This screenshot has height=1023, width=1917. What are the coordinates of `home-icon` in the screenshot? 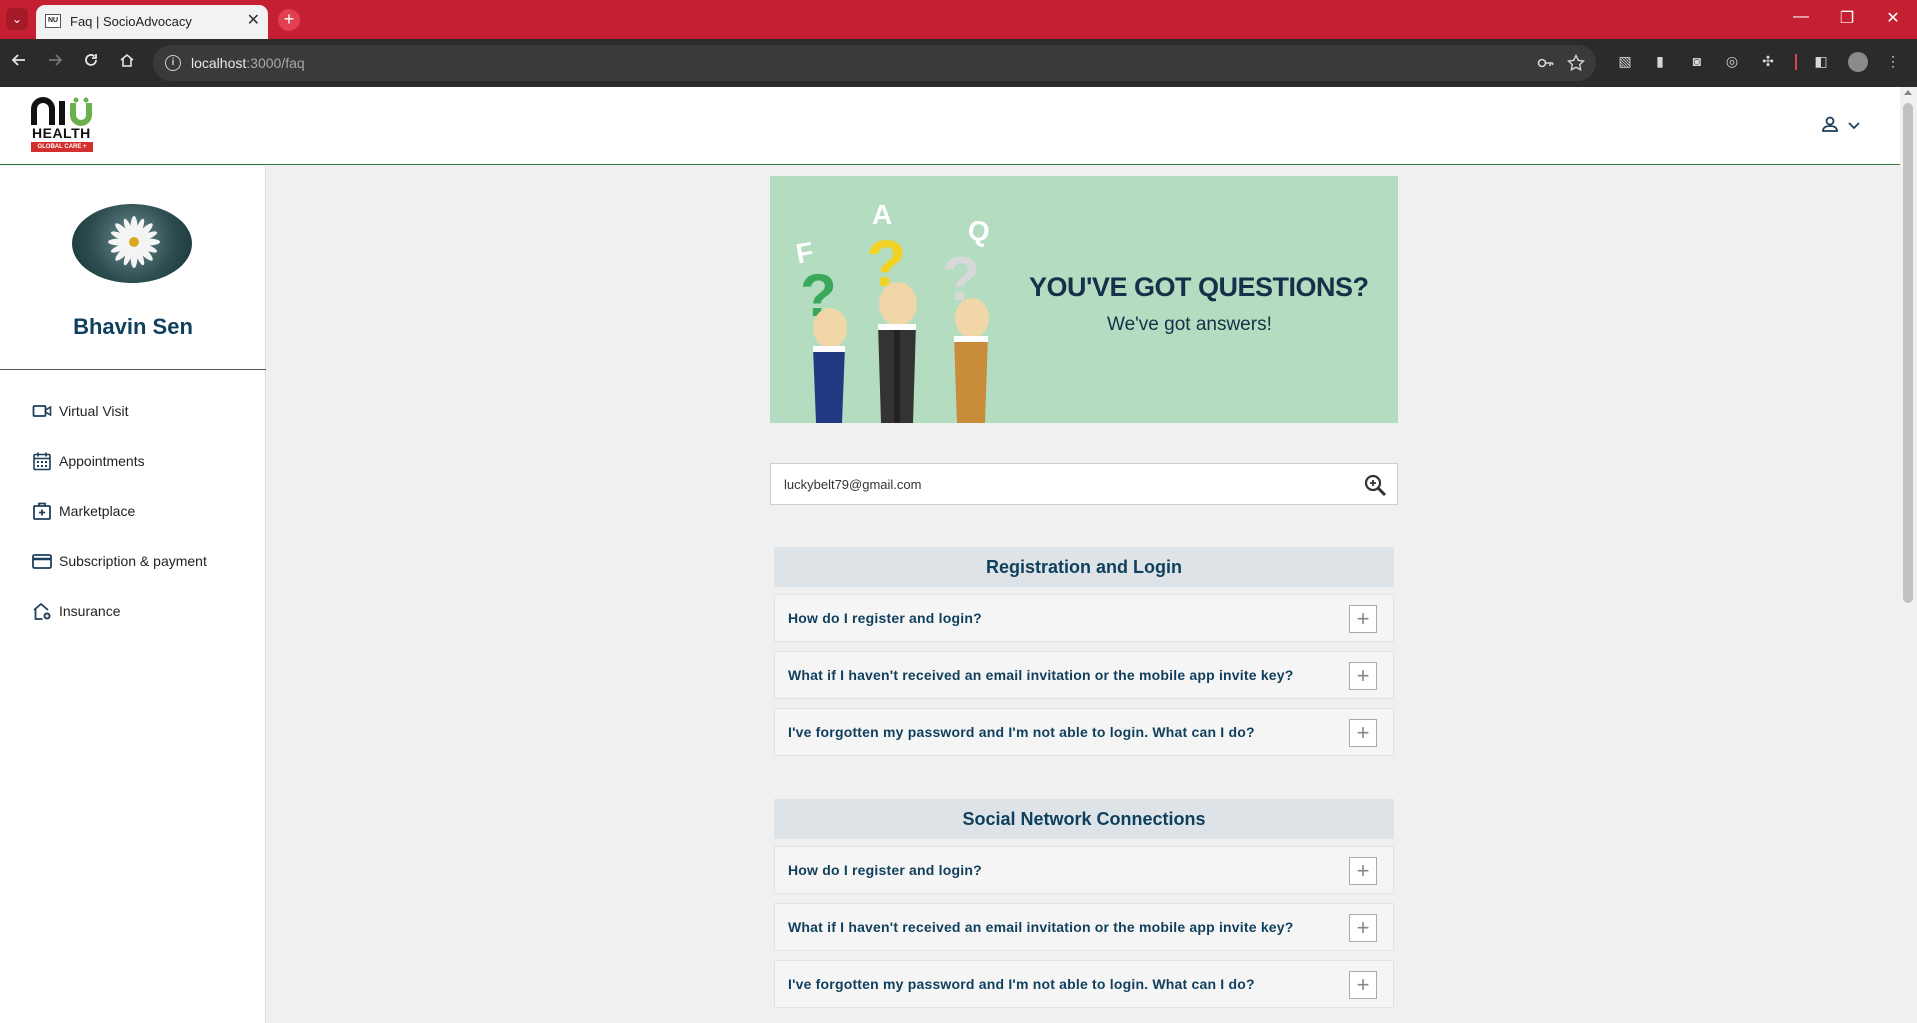 It's located at (127, 63).